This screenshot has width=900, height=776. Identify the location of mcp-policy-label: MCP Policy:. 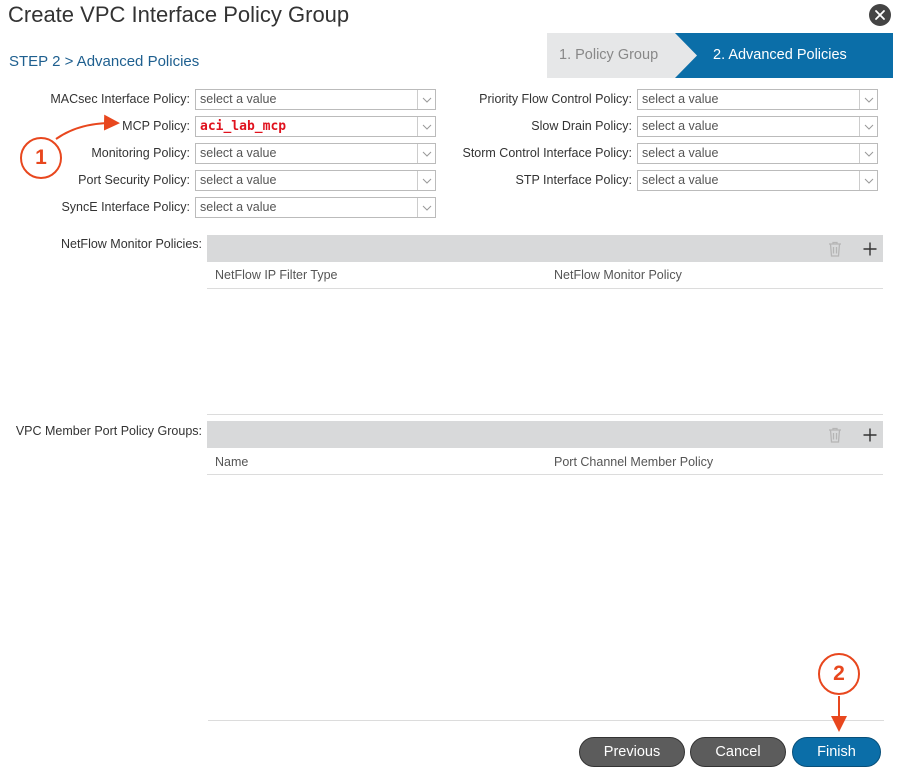
(156, 126).